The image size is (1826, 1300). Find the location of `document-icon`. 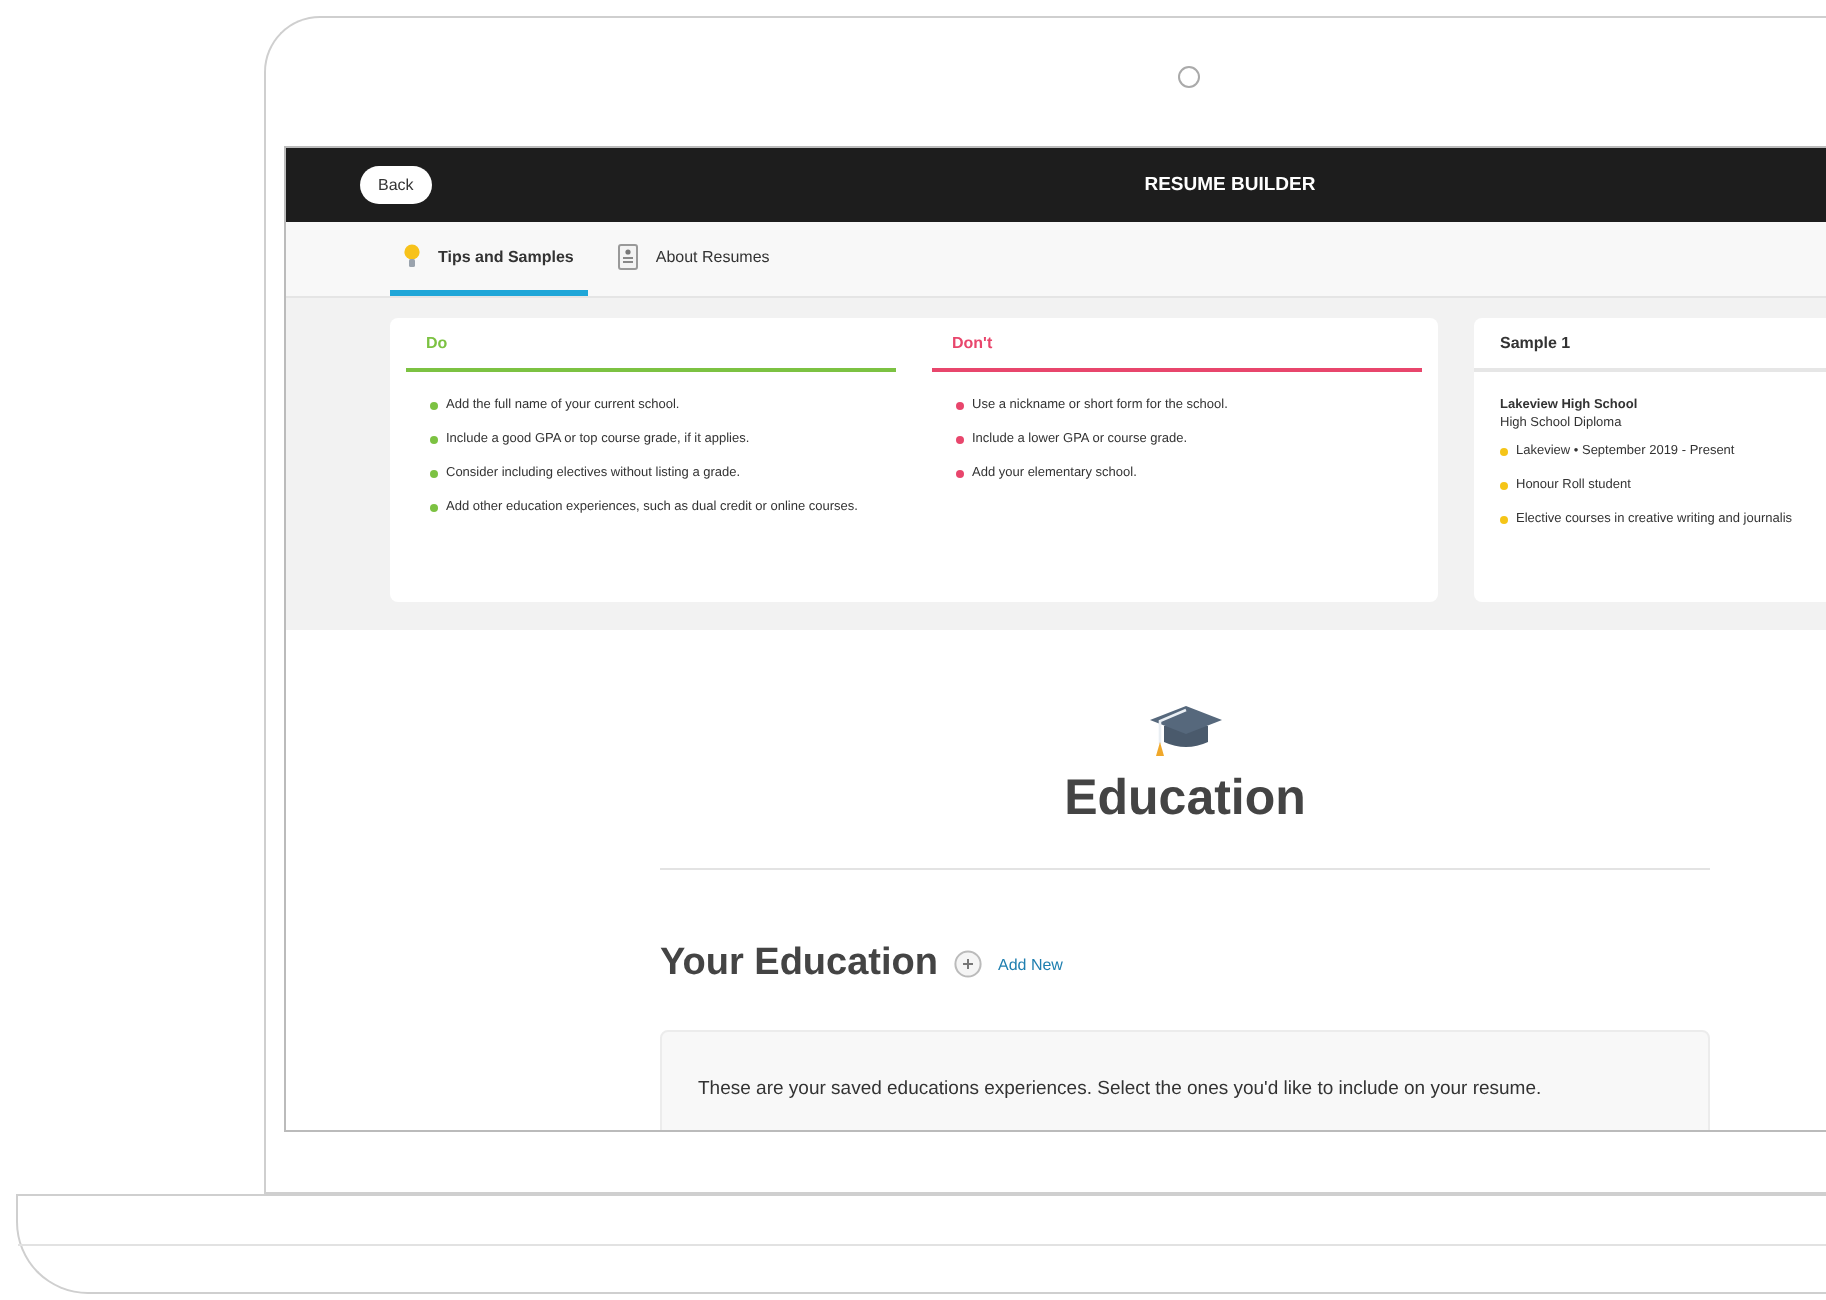

document-icon is located at coordinates (627, 256).